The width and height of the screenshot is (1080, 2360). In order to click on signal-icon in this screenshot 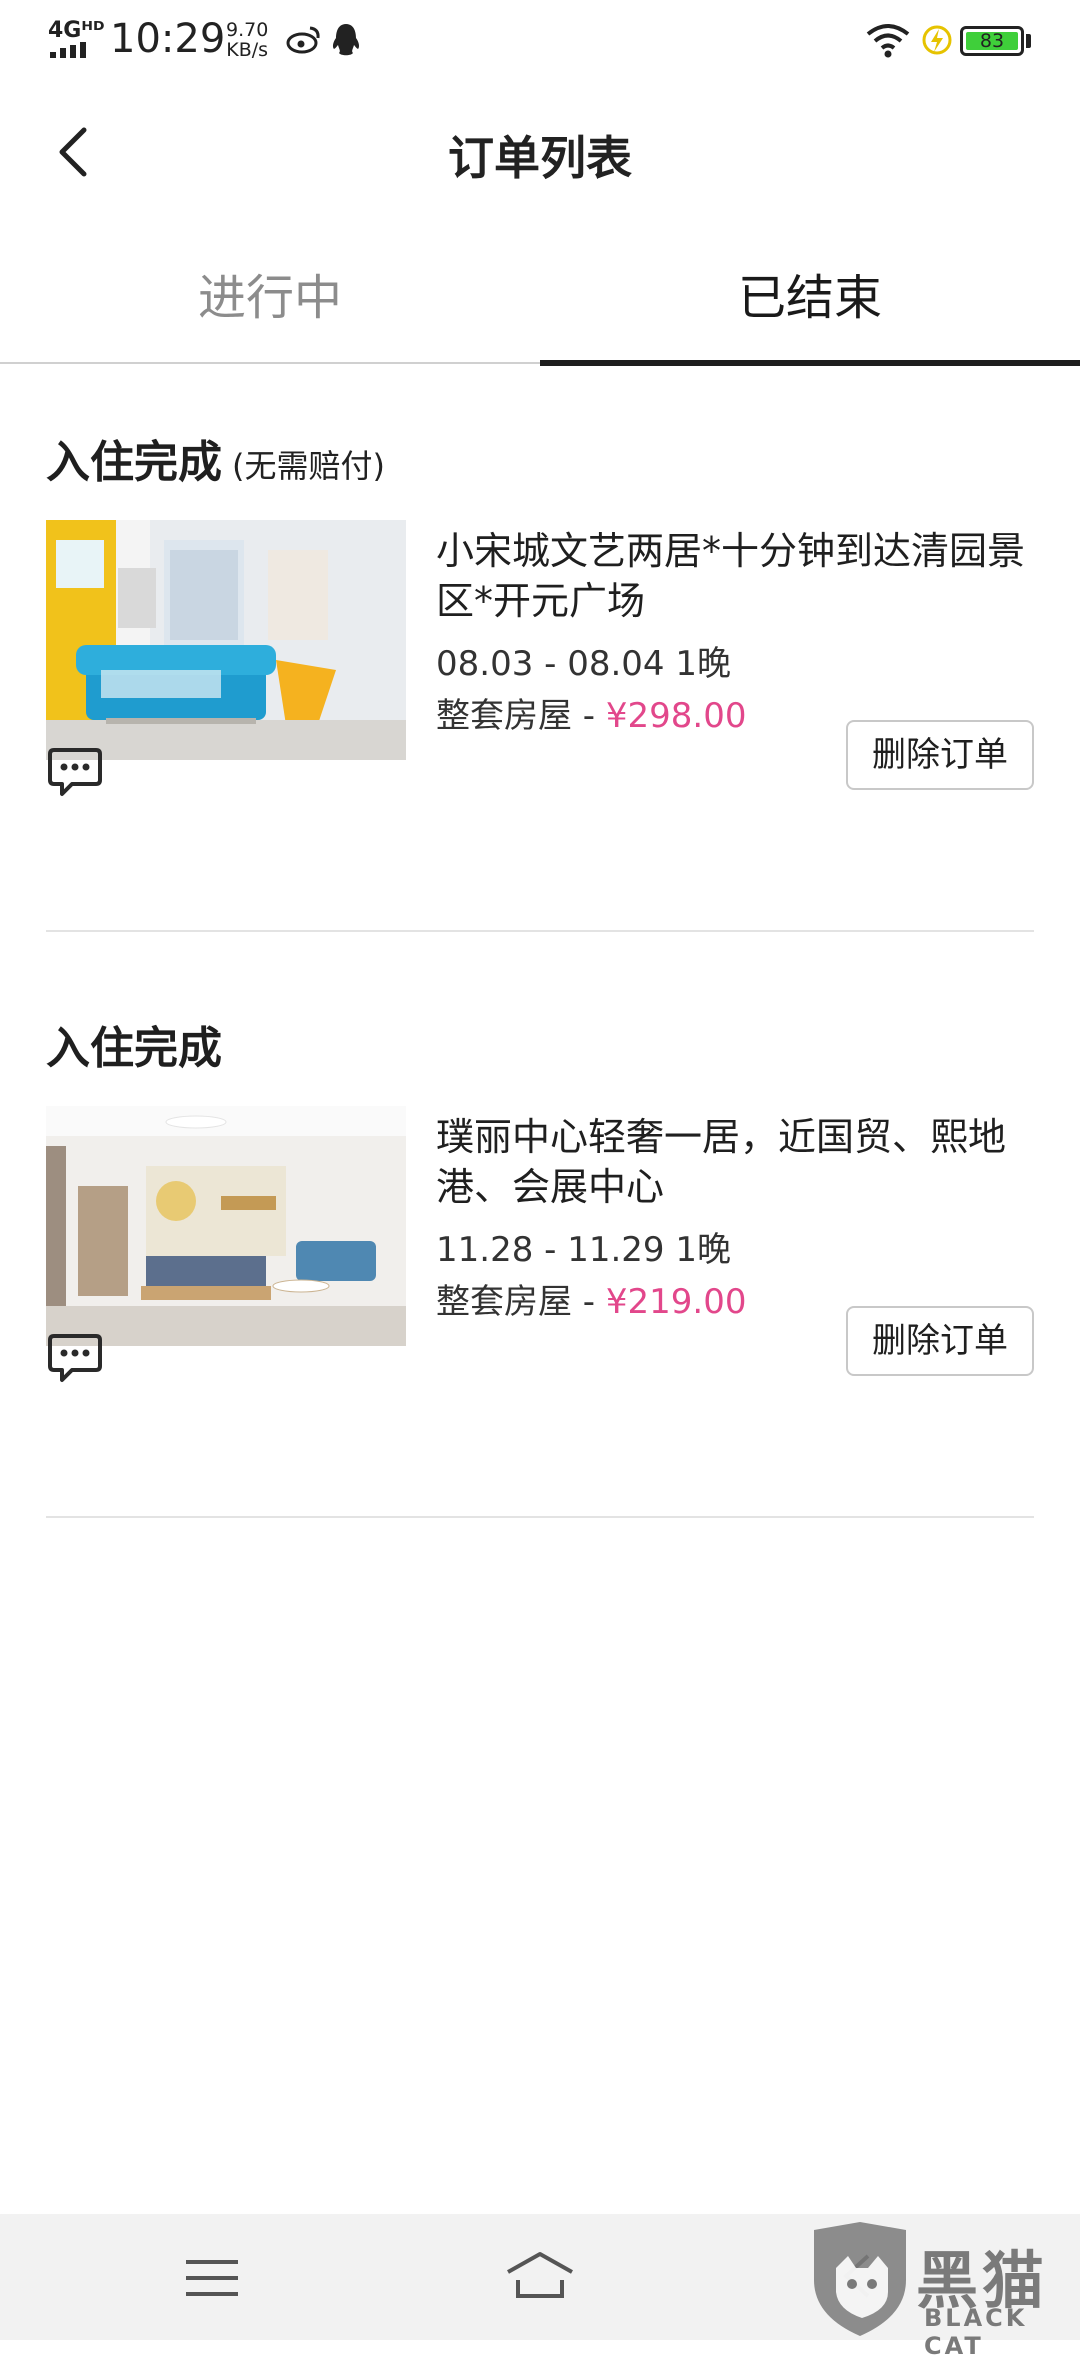, I will do `click(68, 50)`.